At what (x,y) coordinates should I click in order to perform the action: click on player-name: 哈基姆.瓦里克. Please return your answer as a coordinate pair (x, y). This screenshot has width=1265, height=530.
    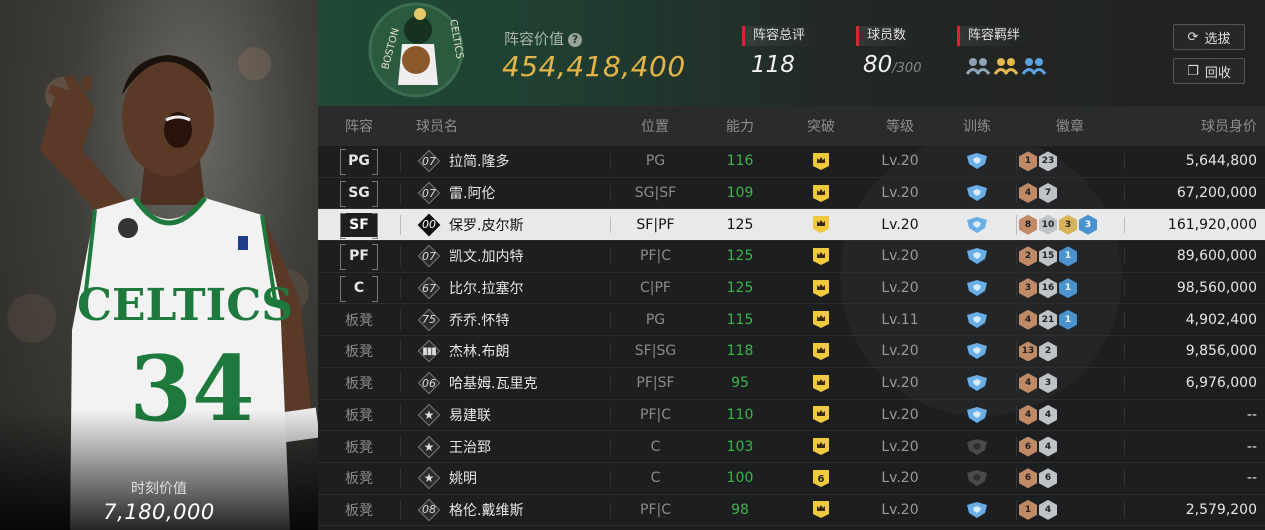
    Looking at the image, I should click on (493, 383).